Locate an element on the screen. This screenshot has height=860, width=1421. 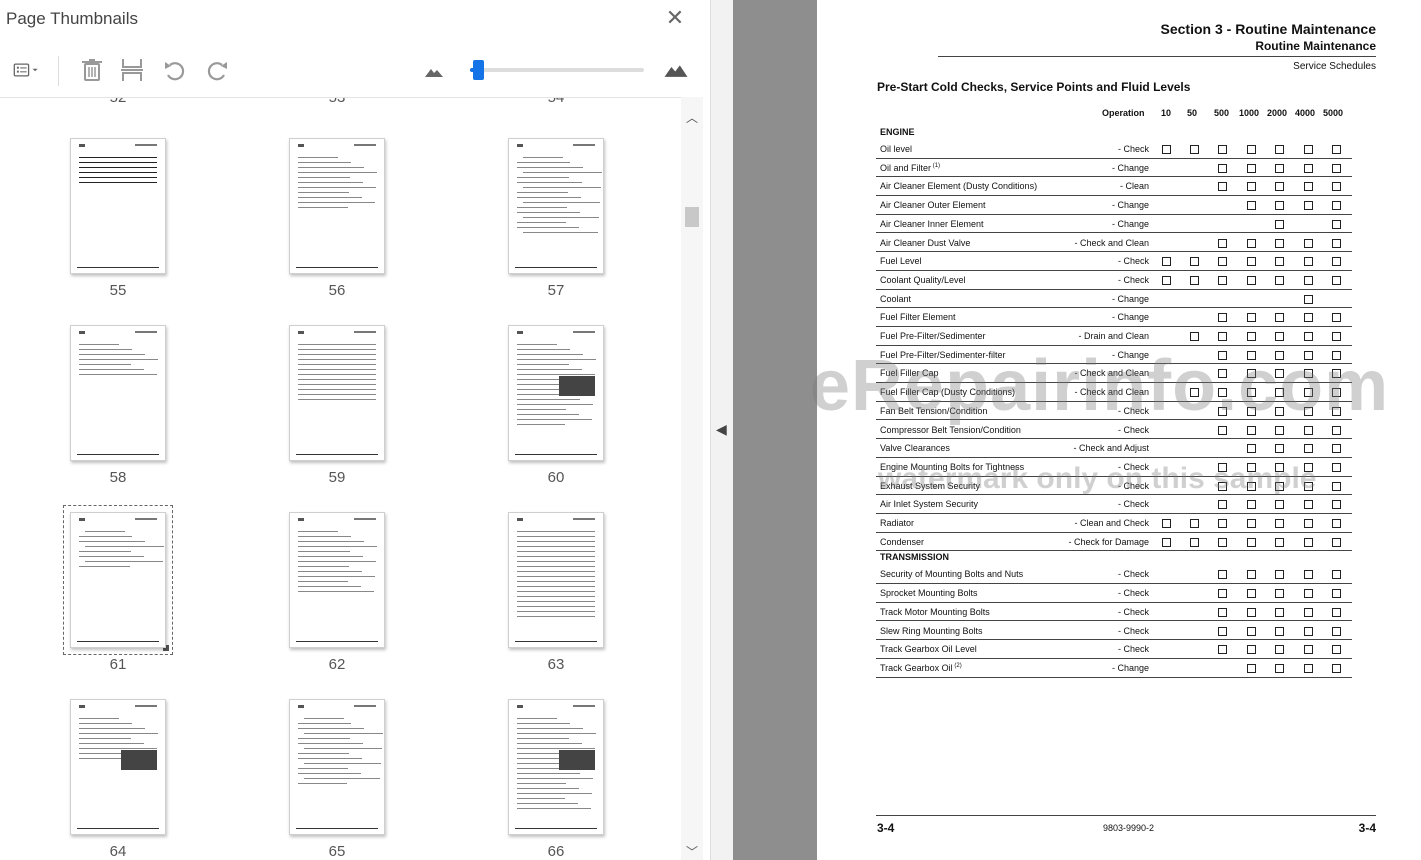
close-icon: ✕ is located at coordinates (675, 18).